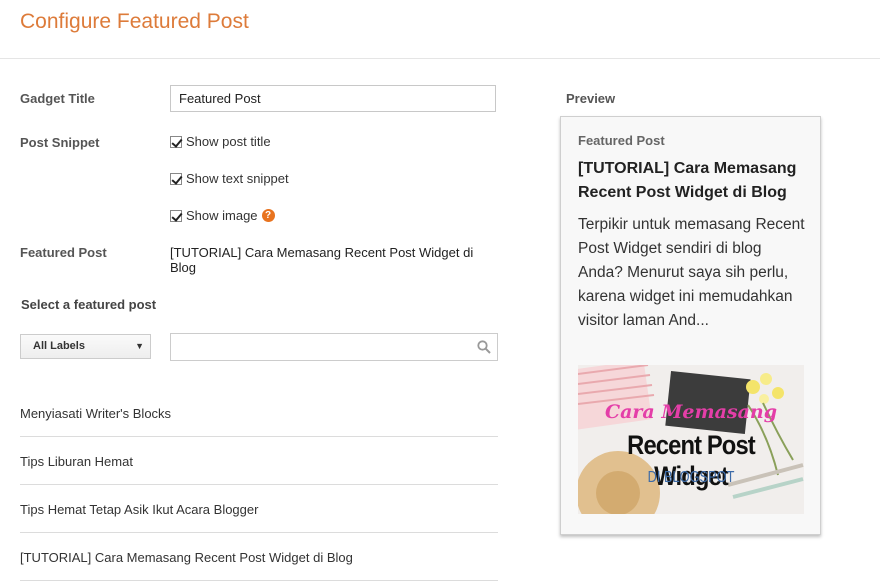  What do you see at coordinates (134, 21) in the screenshot?
I see `page-title: Configure Featured Post` at bounding box center [134, 21].